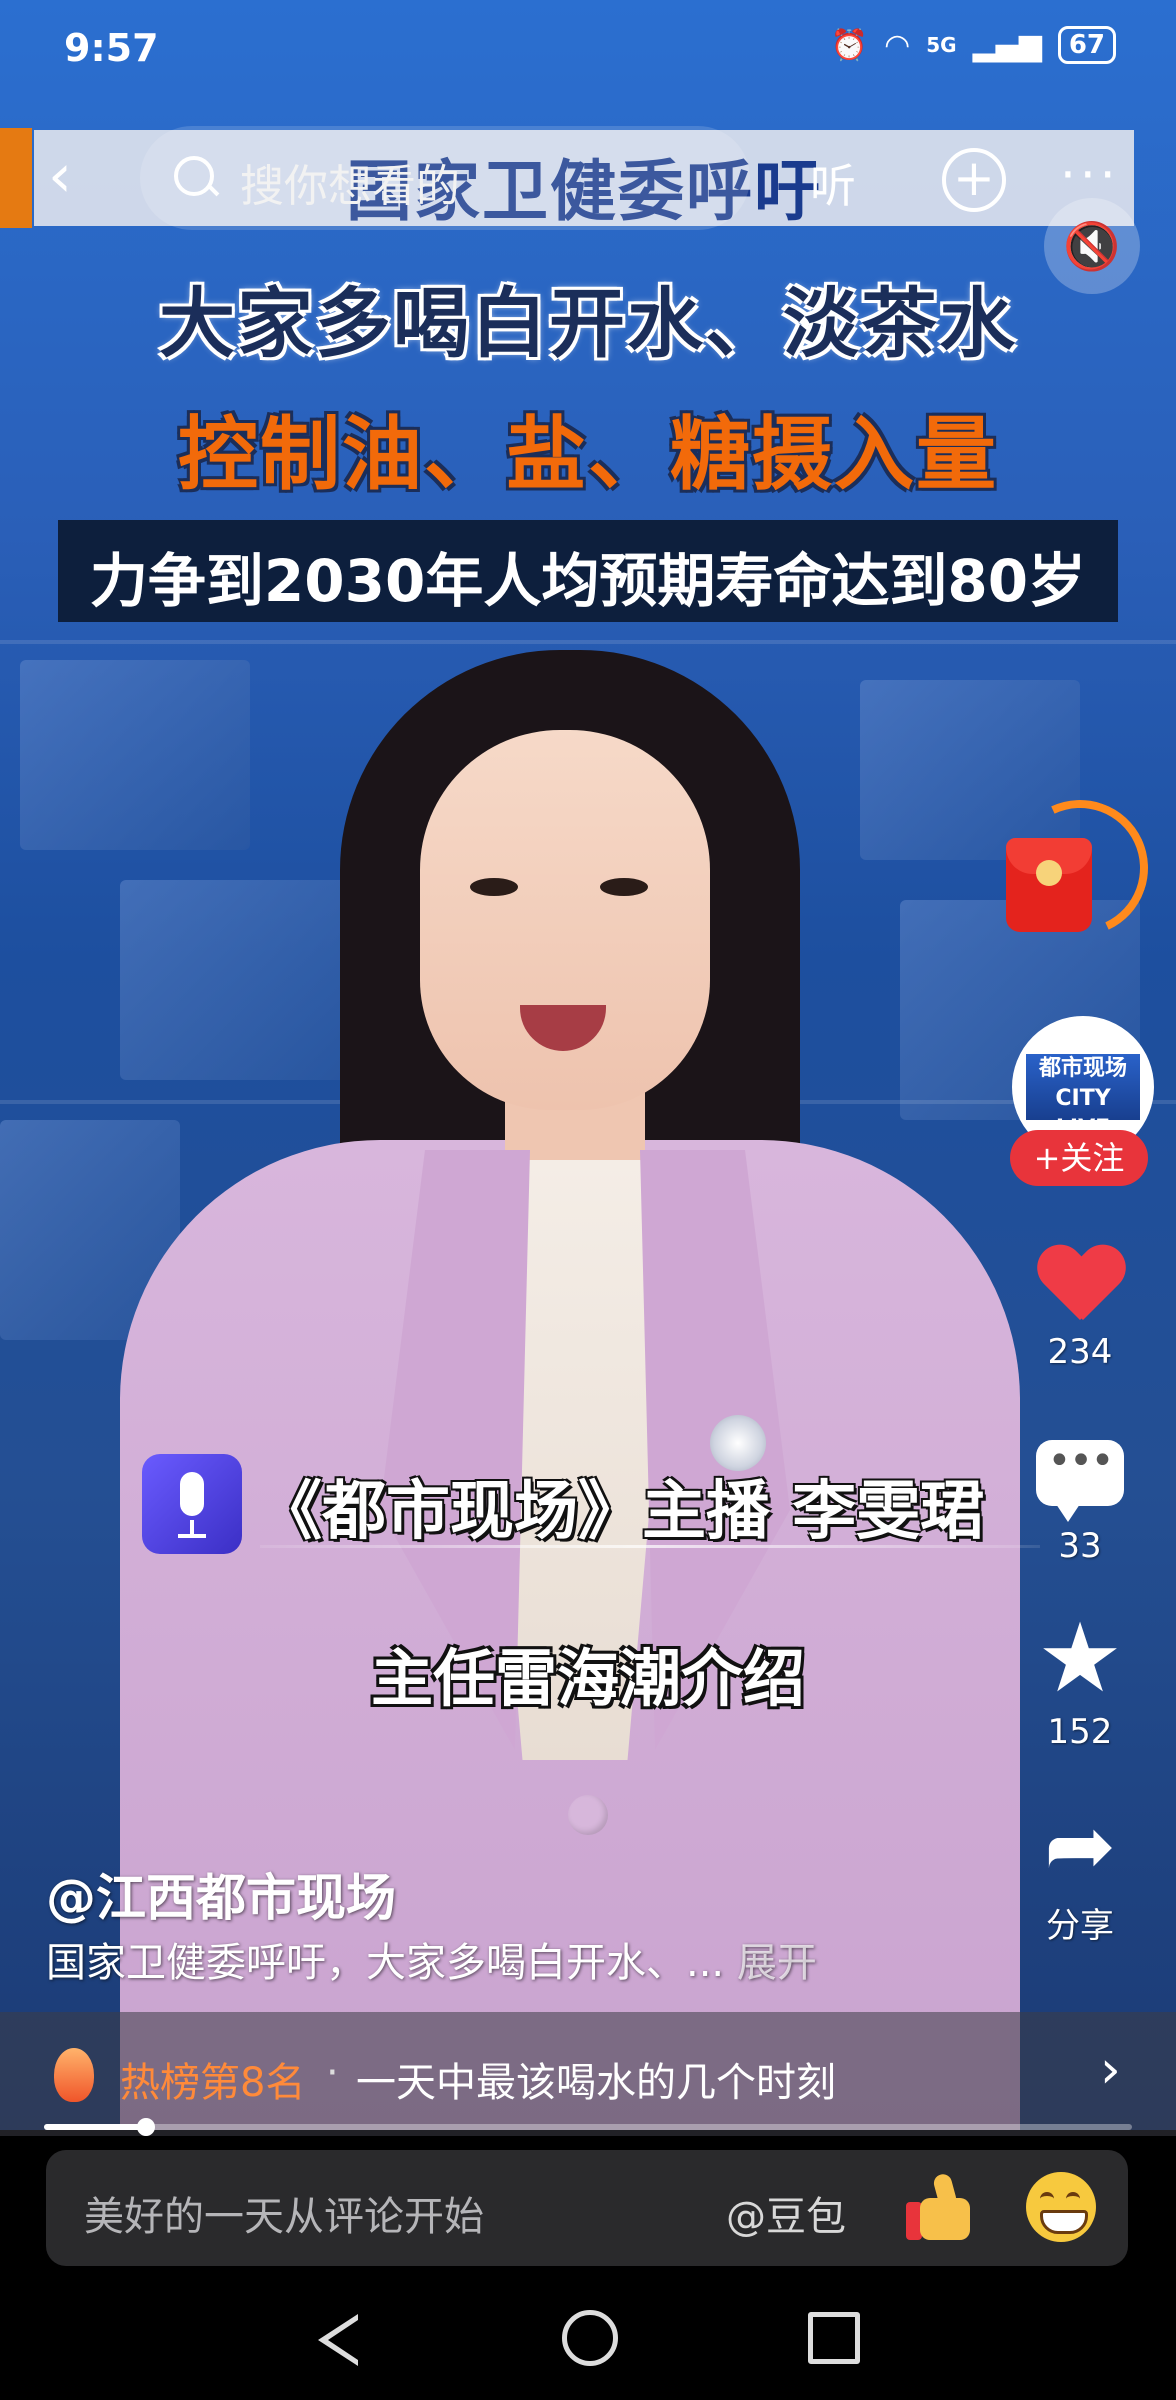  I want to click on top-bar: ‹ 搜你想看的 听 + ···, so click(588, 178).